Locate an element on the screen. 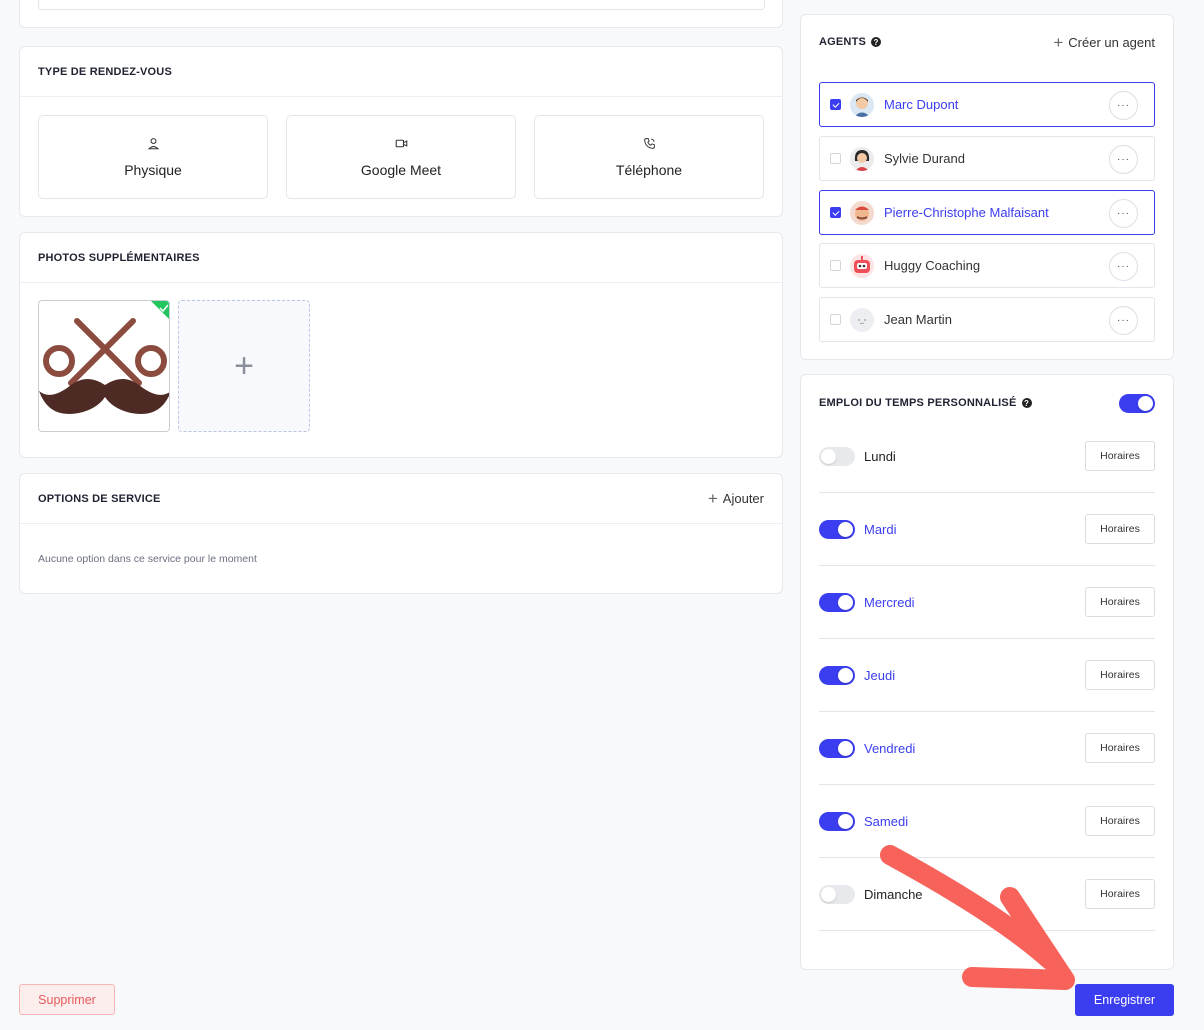  day-row-samedi: Samedi Horaires is located at coordinates (987, 821).